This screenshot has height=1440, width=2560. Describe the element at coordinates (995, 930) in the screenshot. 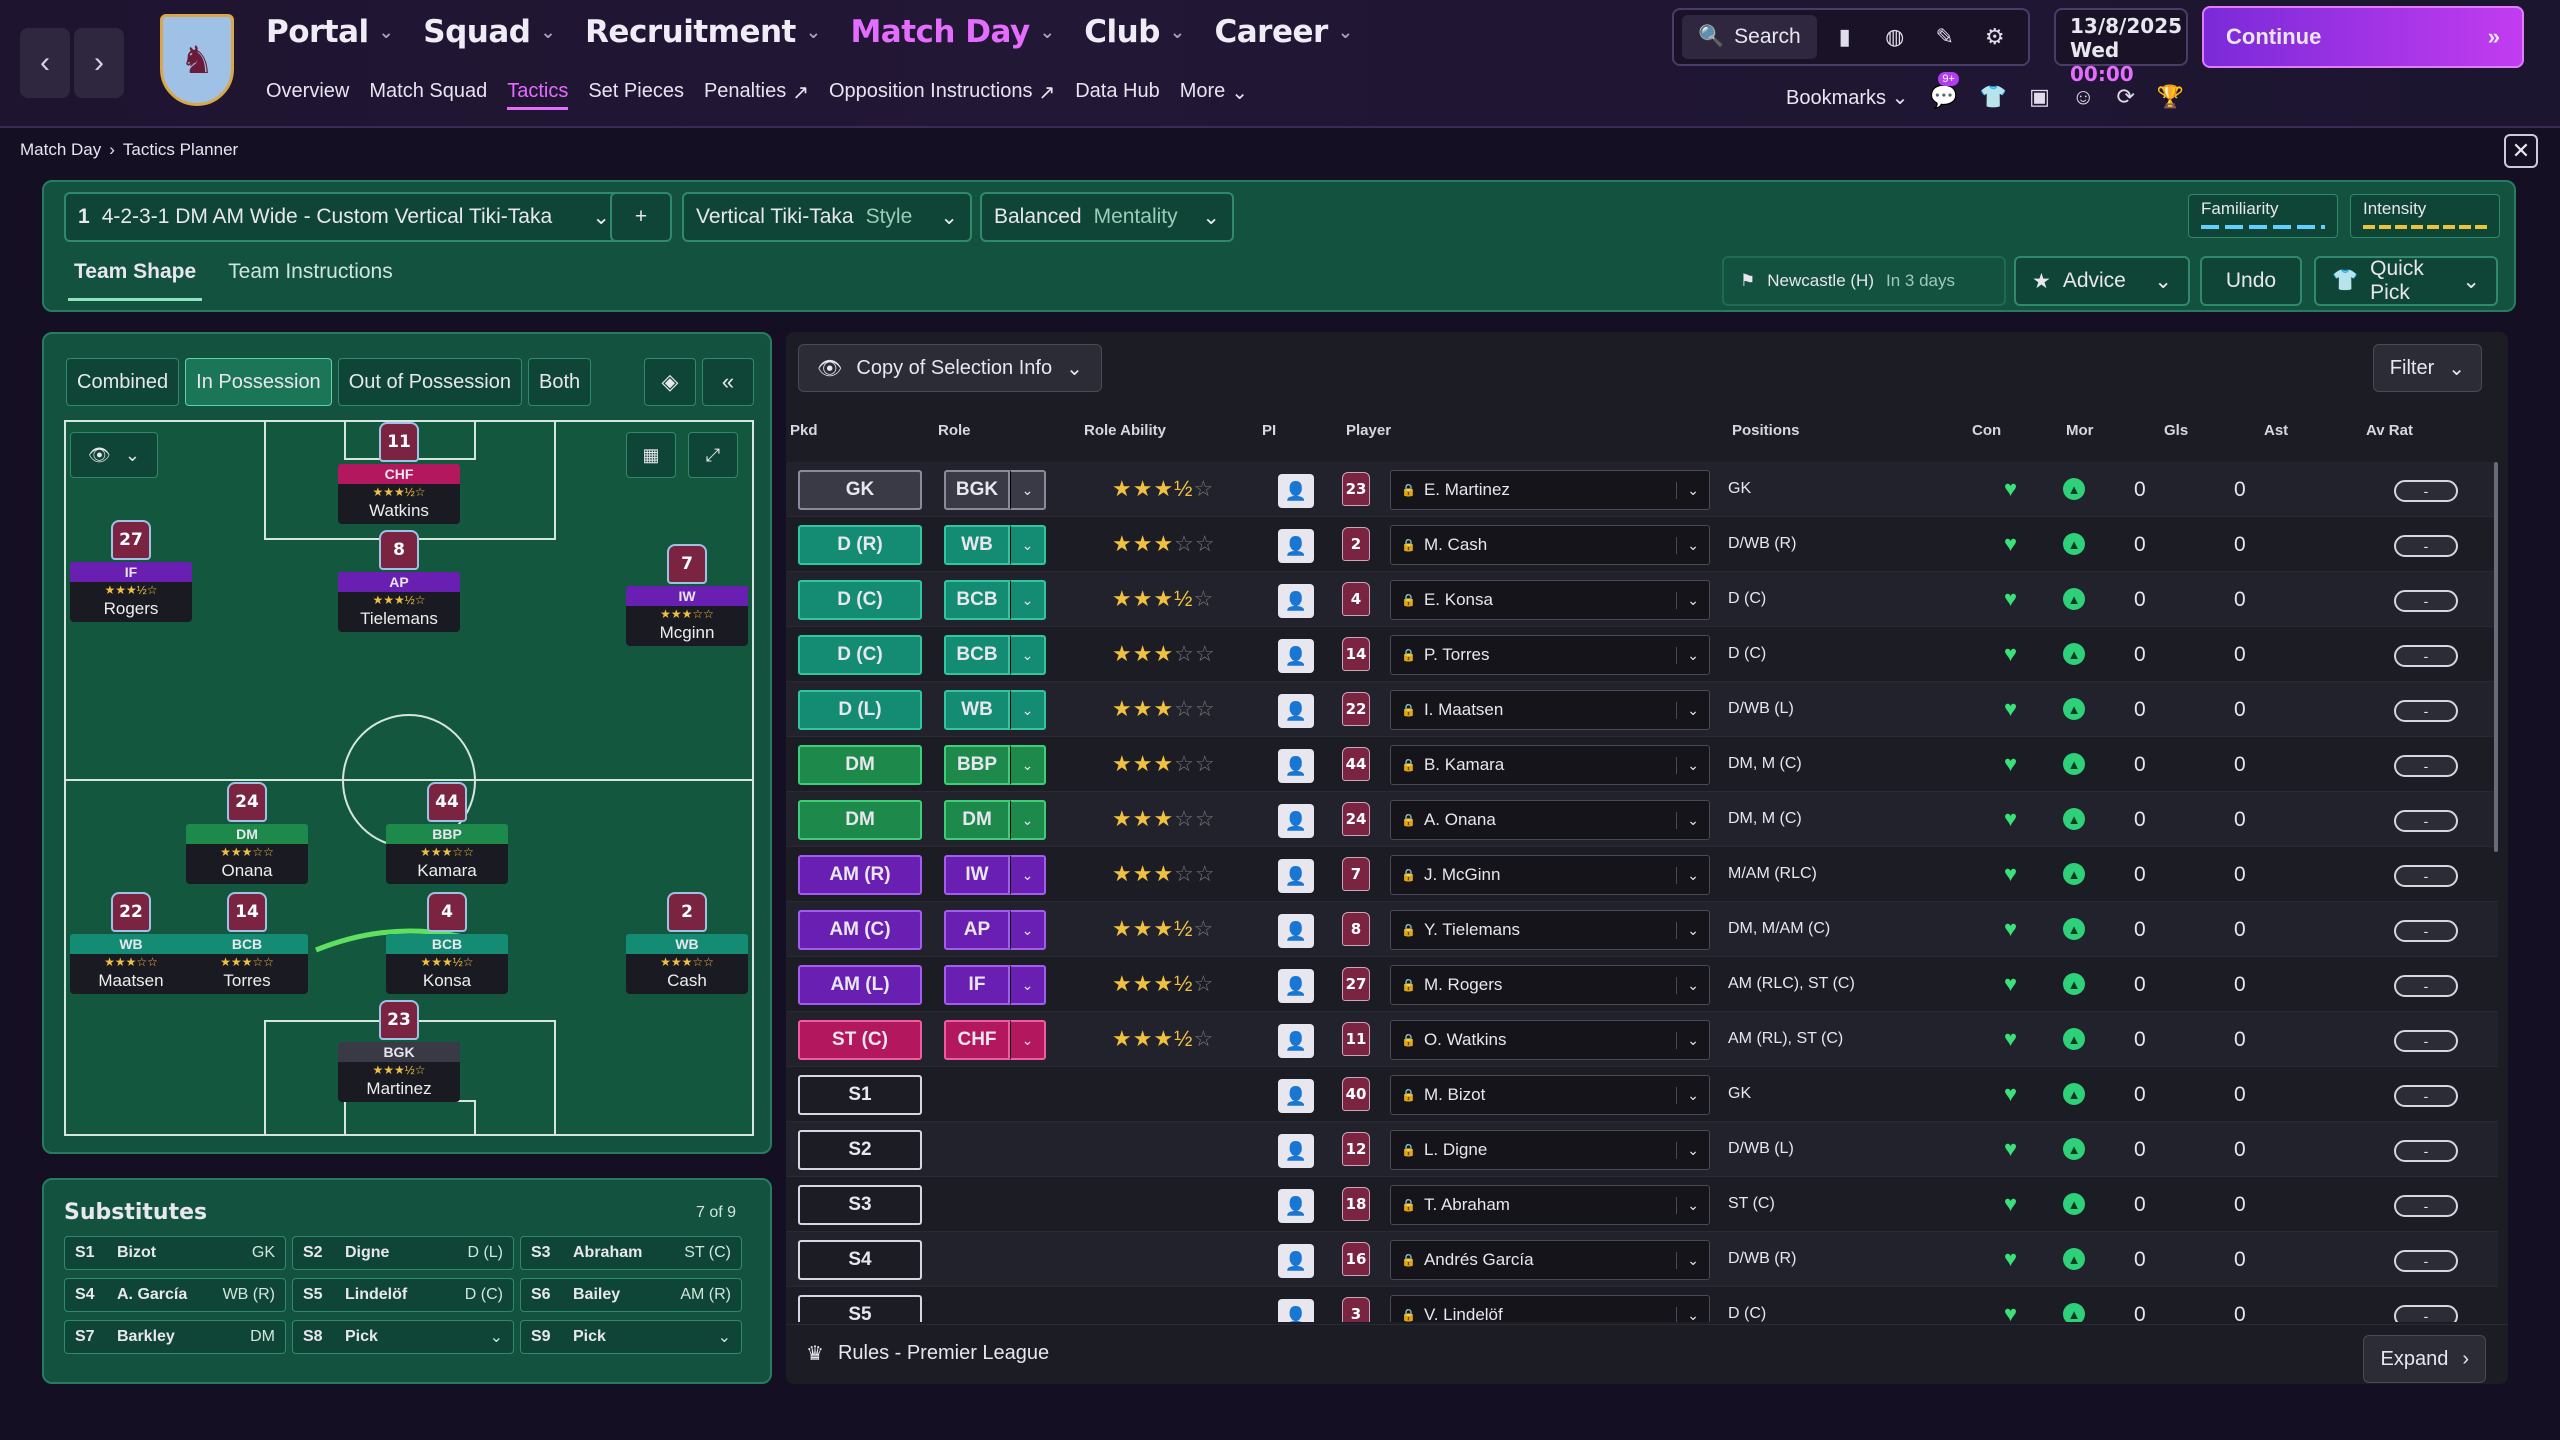

I see `role-select: AP ⌄` at that location.